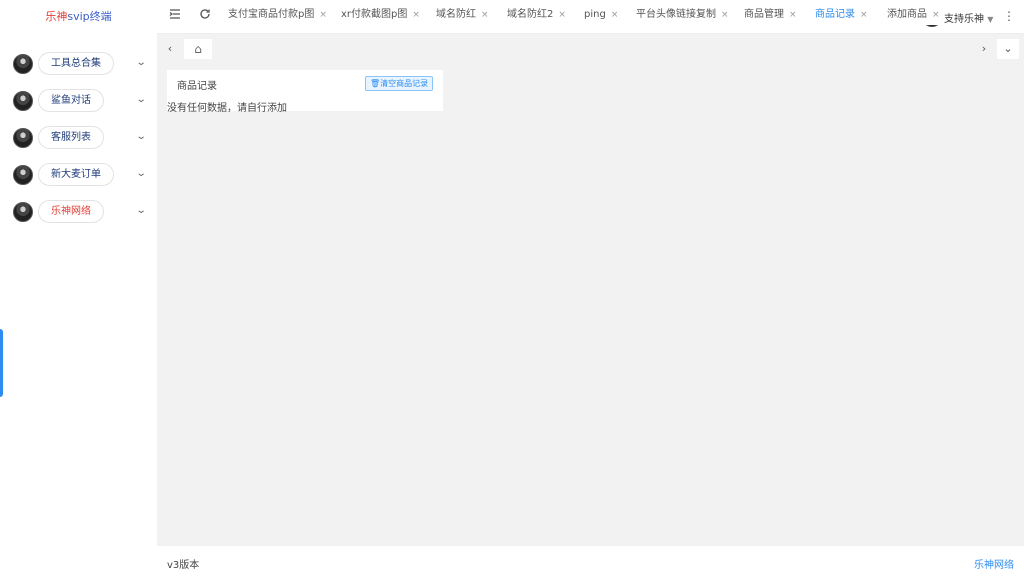 The width and height of the screenshot is (1024, 576). I want to click on empty-message: 没有任何数据，请自行添加, so click(227, 108).